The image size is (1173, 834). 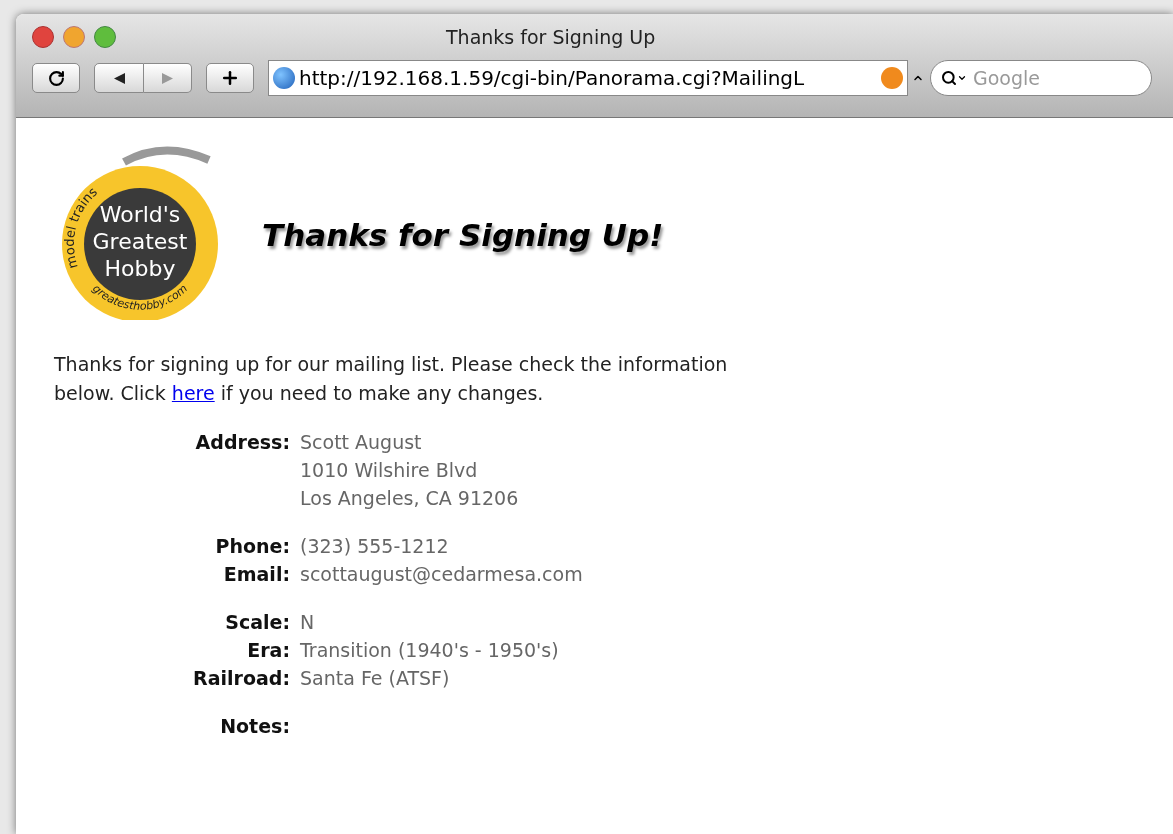 I want to click on field-value: Santa Fe (ATSF), so click(x=375, y=678).